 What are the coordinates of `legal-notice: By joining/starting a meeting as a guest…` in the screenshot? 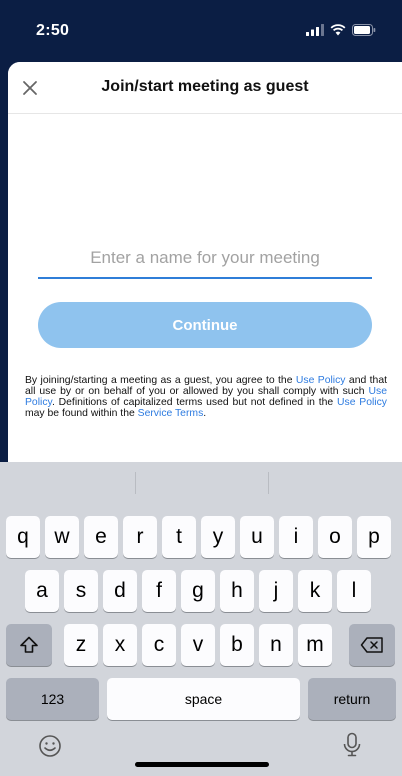 It's located at (206, 397).